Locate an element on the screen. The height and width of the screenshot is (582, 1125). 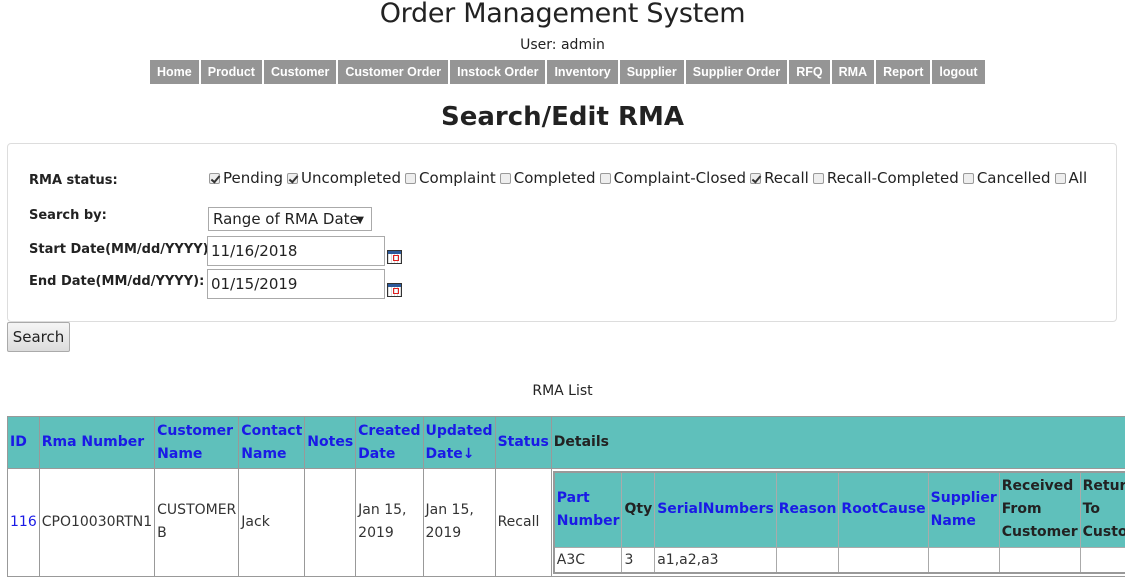
nav-supplier: Supplier is located at coordinates (652, 72).